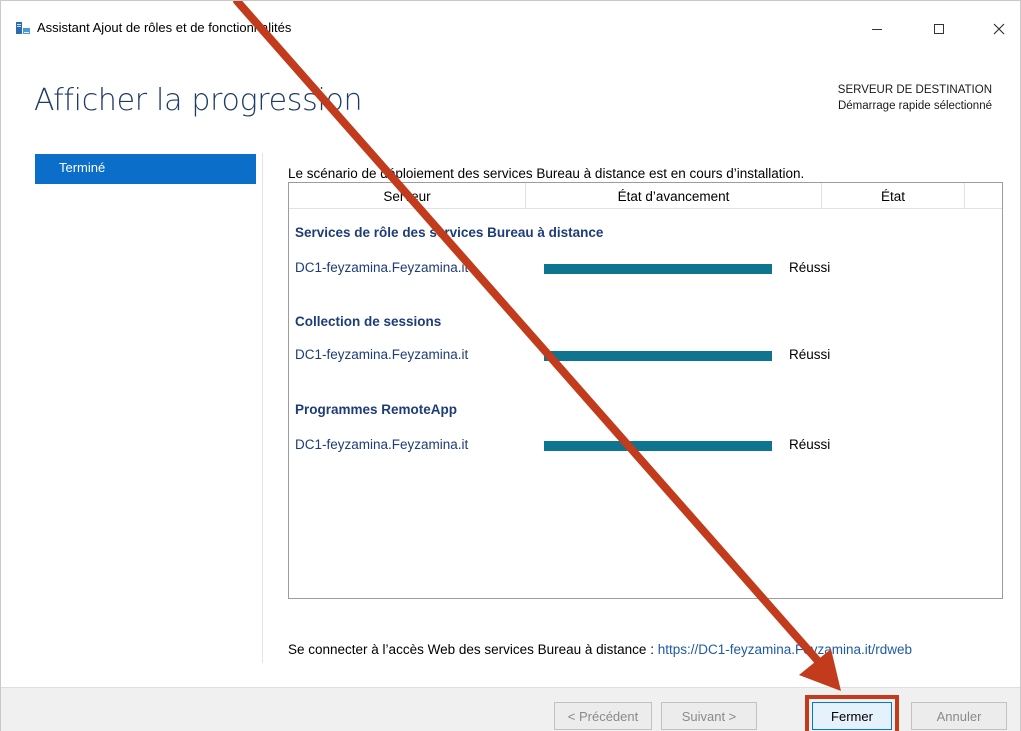 The height and width of the screenshot is (731, 1021). What do you see at coordinates (198, 100) in the screenshot?
I see `page-title: Afficher la progression` at bounding box center [198, 100].